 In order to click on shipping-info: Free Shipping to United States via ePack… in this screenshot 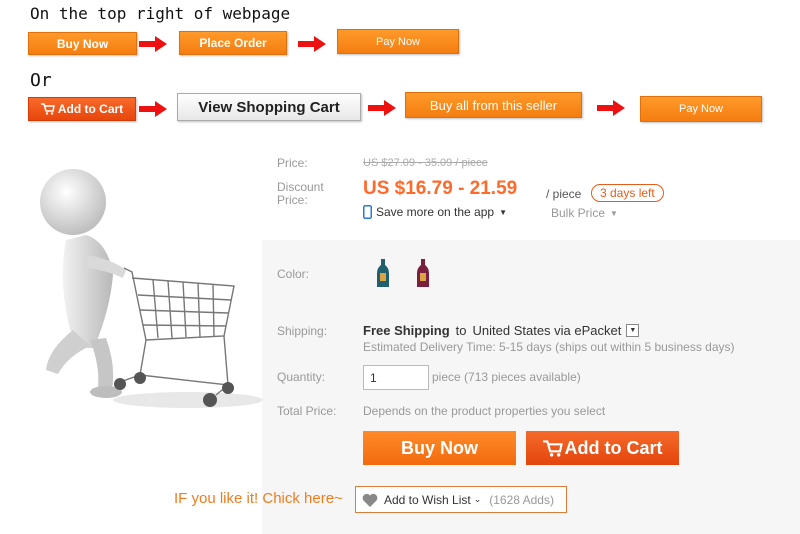, I will do `click(501, 330)`.